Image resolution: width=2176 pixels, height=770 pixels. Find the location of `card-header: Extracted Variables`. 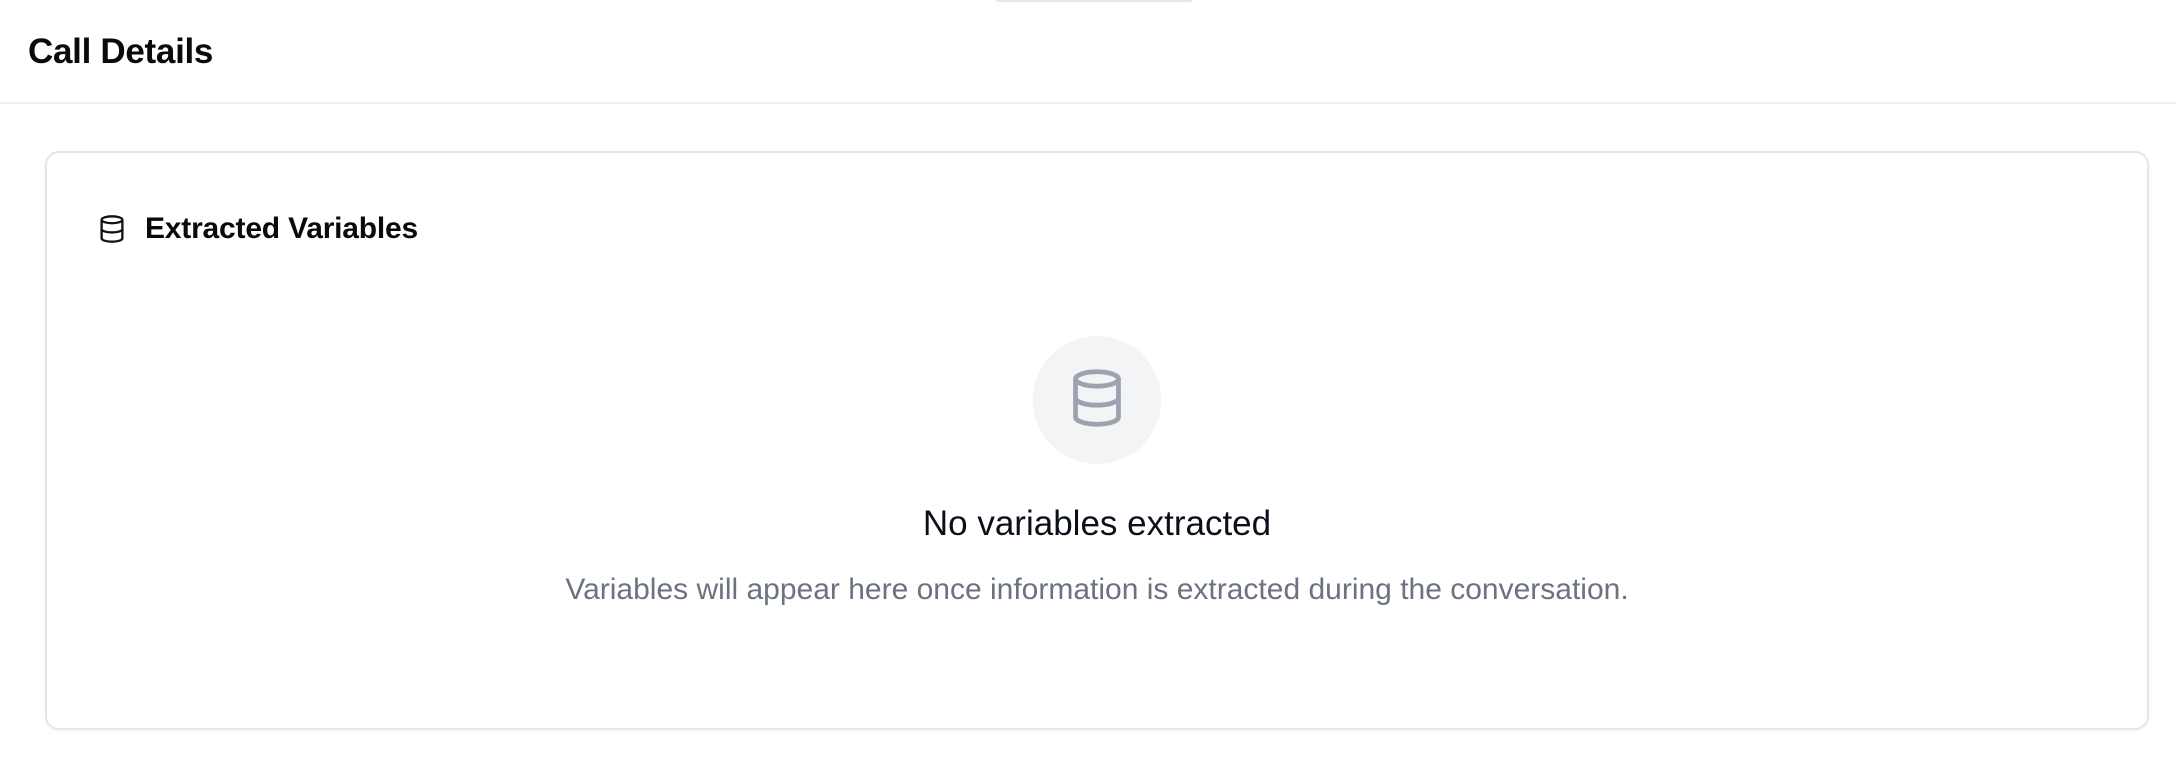

card-header: Extracted Variables is located at coordinates (257, 229).